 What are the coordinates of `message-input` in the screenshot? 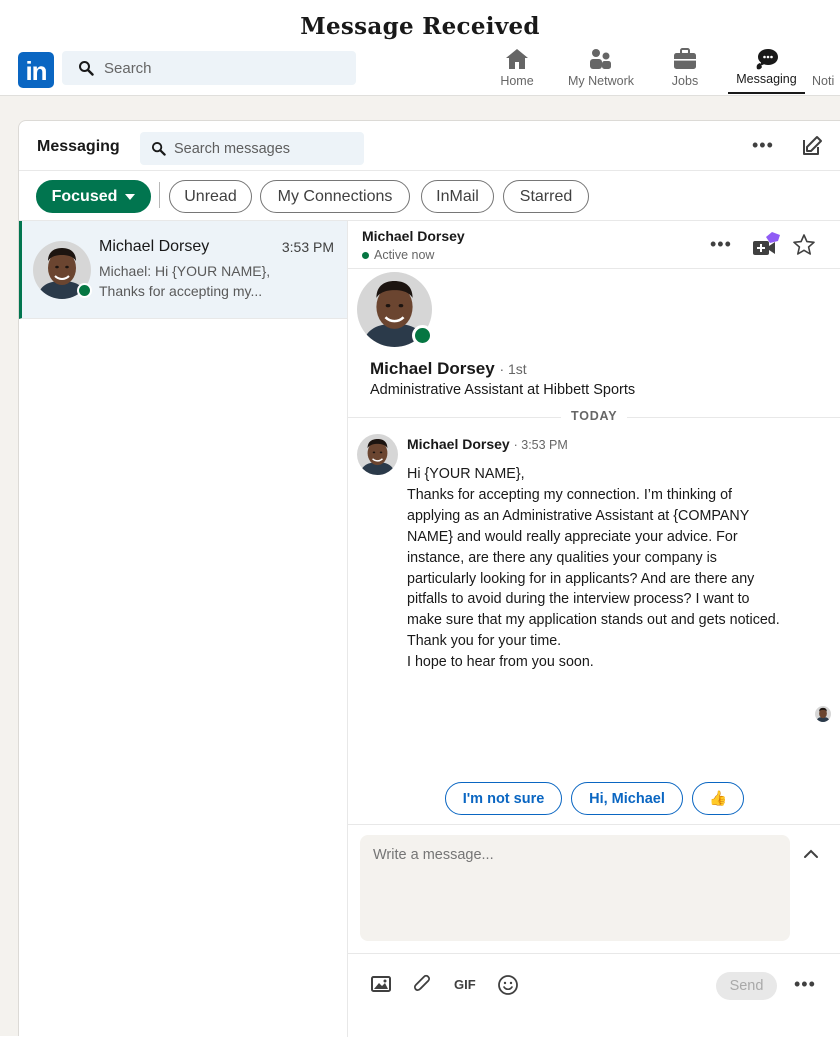 It's located at (575, 888).